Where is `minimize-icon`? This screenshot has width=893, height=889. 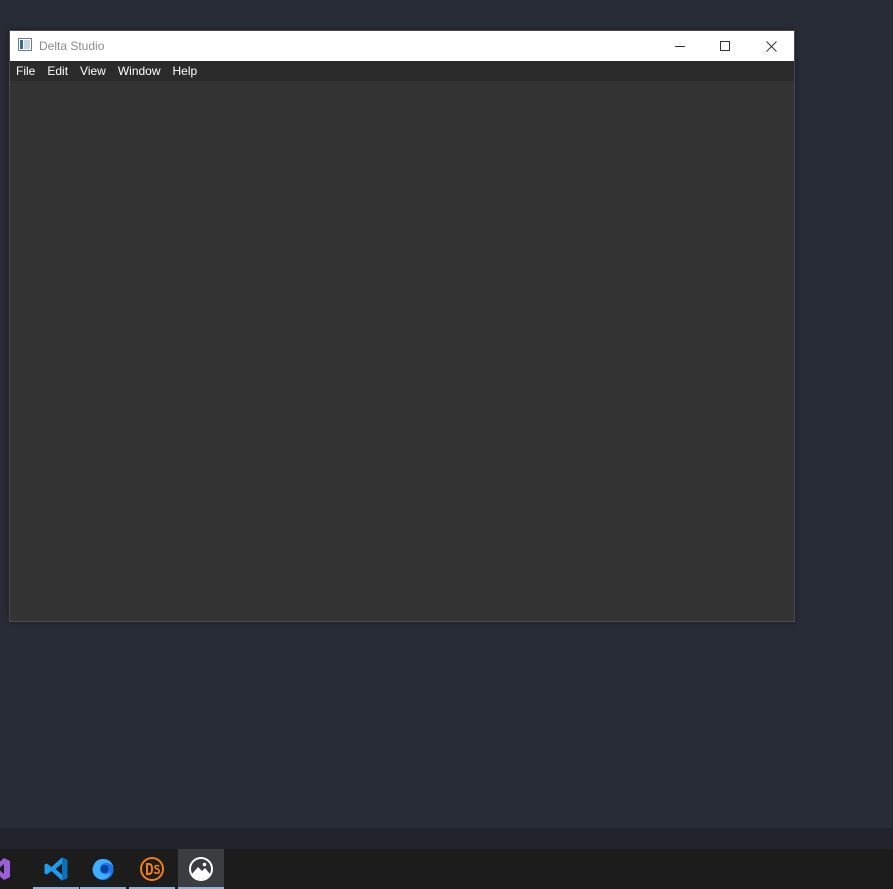
minimize-icon is located at coordinates (679, 46).